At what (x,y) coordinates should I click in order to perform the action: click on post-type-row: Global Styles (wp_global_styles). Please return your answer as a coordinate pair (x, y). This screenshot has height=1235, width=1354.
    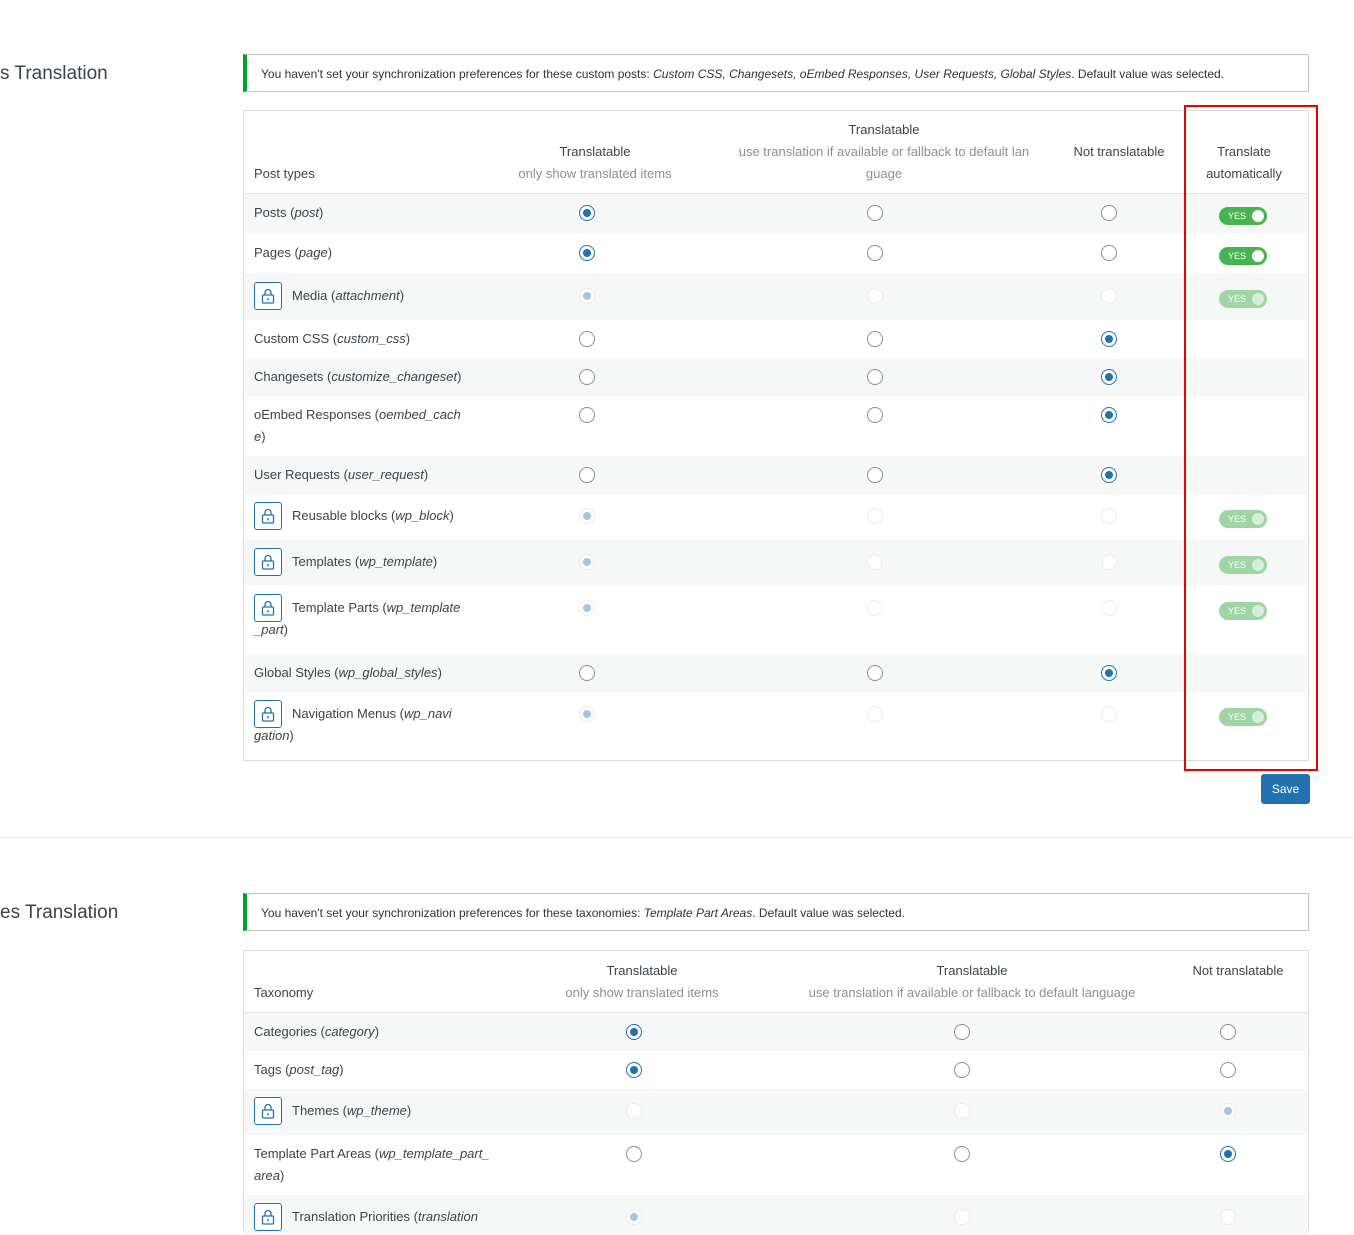
    Looking at the image, I should click on (776, 673).